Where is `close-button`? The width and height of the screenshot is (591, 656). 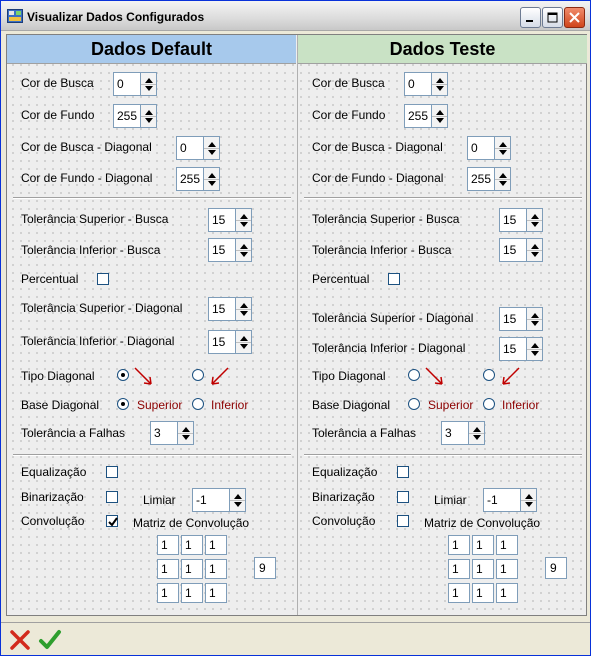 close-button is located at coordinates (574, 17).